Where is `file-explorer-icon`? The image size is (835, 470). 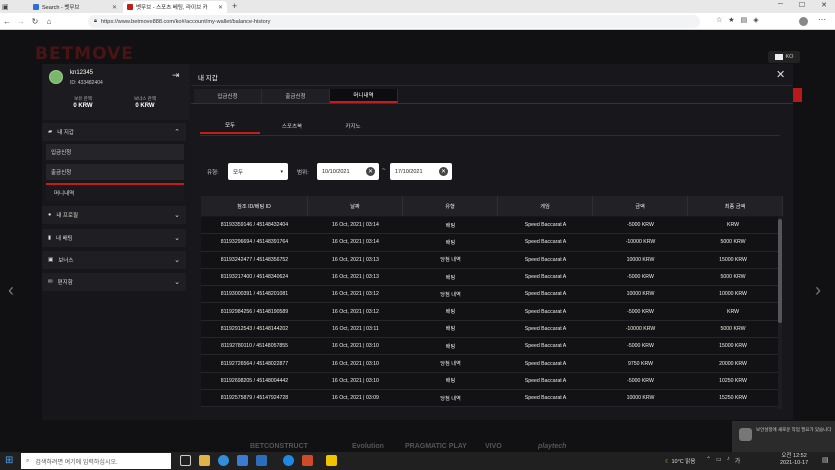
file-explorer-icon is located at coordinates (204, 460).